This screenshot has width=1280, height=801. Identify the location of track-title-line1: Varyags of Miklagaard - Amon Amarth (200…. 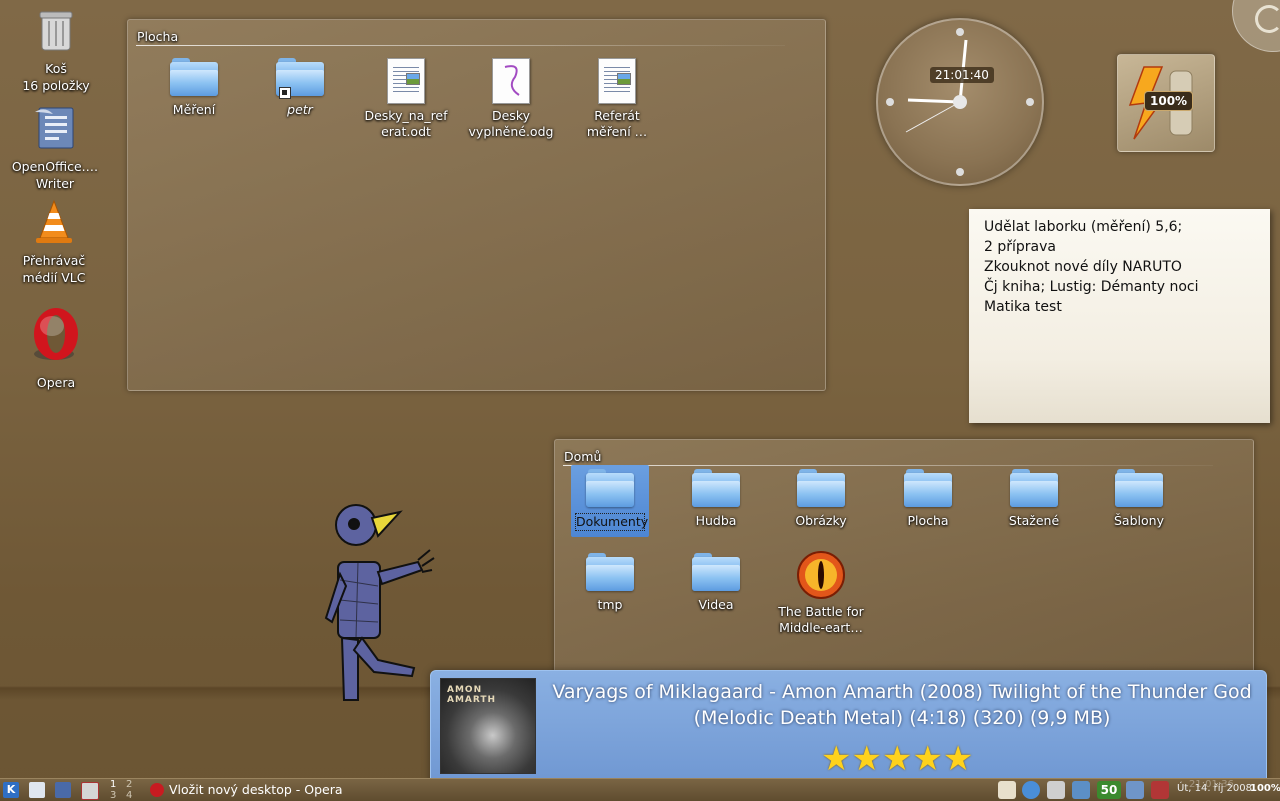
(902, 692).